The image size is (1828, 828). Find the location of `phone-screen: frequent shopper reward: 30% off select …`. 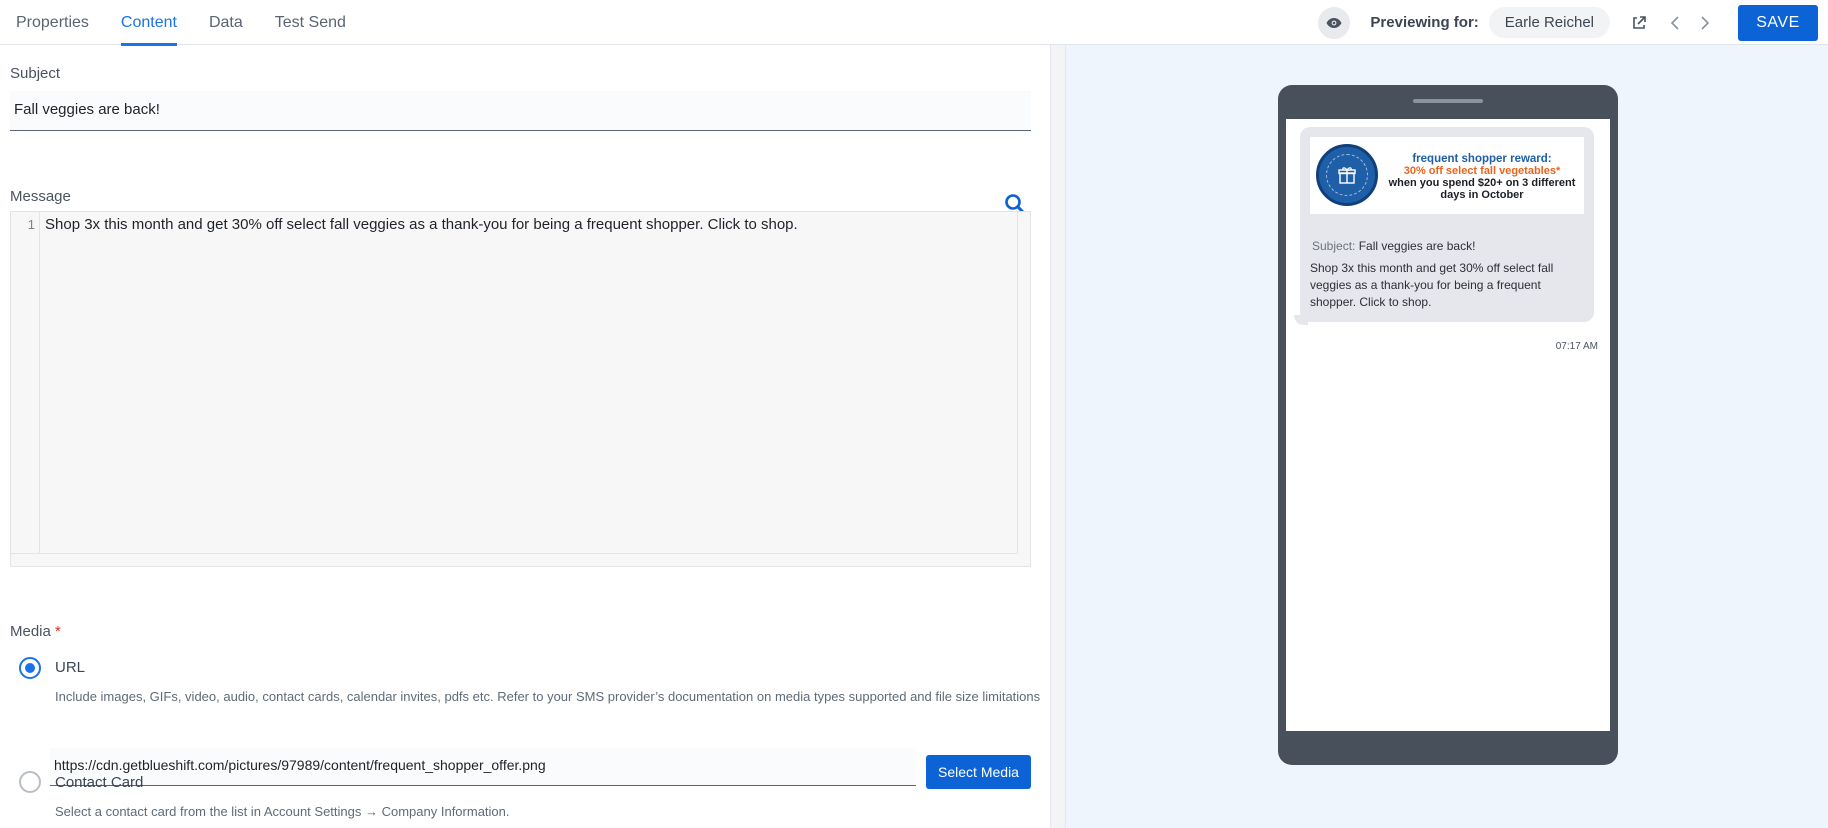

phone-screen: frequent shopper reward: 30% off select … is located at coordinates (1448, 425).